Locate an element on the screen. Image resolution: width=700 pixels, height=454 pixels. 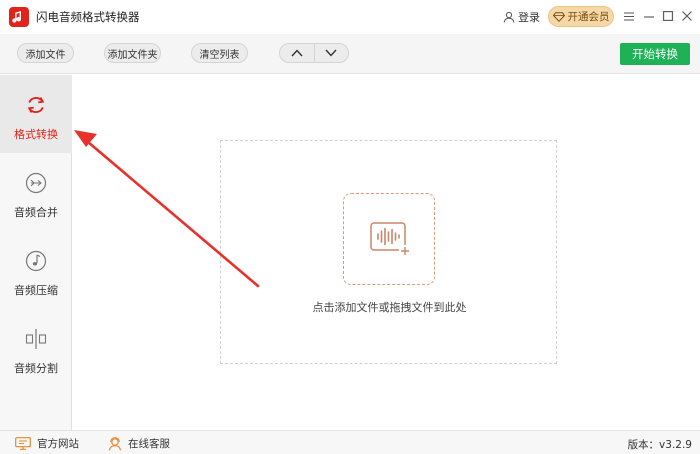
add-folder-button: 添加文件夹 is located at coordinates (132, 53).